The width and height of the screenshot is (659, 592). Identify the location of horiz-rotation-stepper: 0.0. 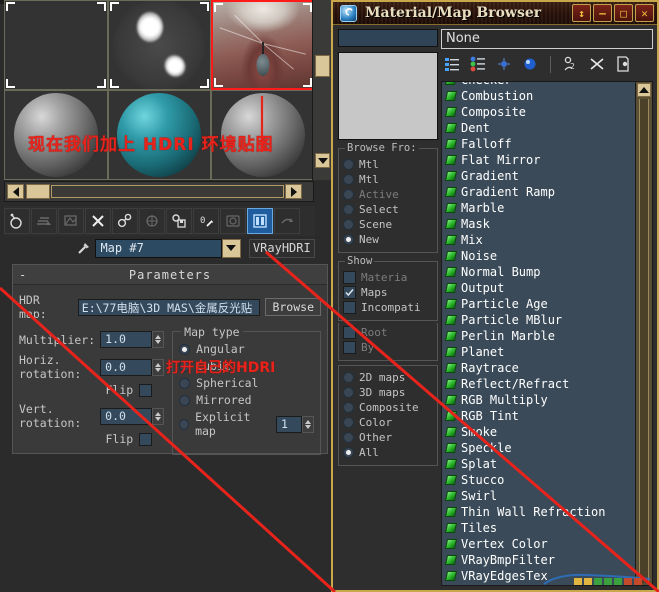
(132, 367).